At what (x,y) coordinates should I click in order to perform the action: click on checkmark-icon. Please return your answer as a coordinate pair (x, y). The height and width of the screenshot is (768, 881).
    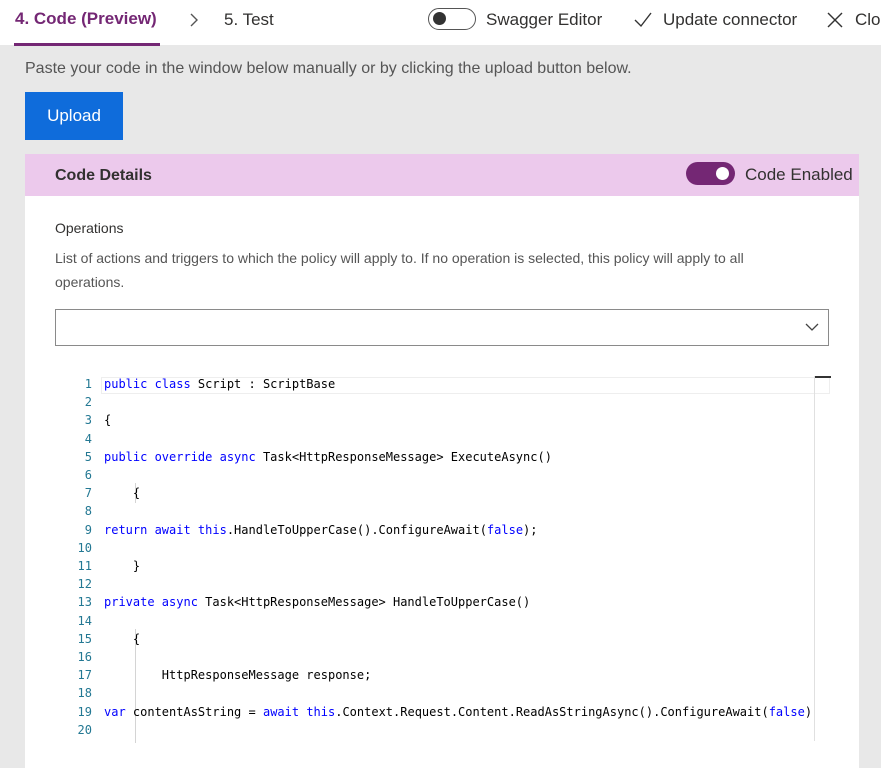
    Looking at the image, I should click on (643, 20).